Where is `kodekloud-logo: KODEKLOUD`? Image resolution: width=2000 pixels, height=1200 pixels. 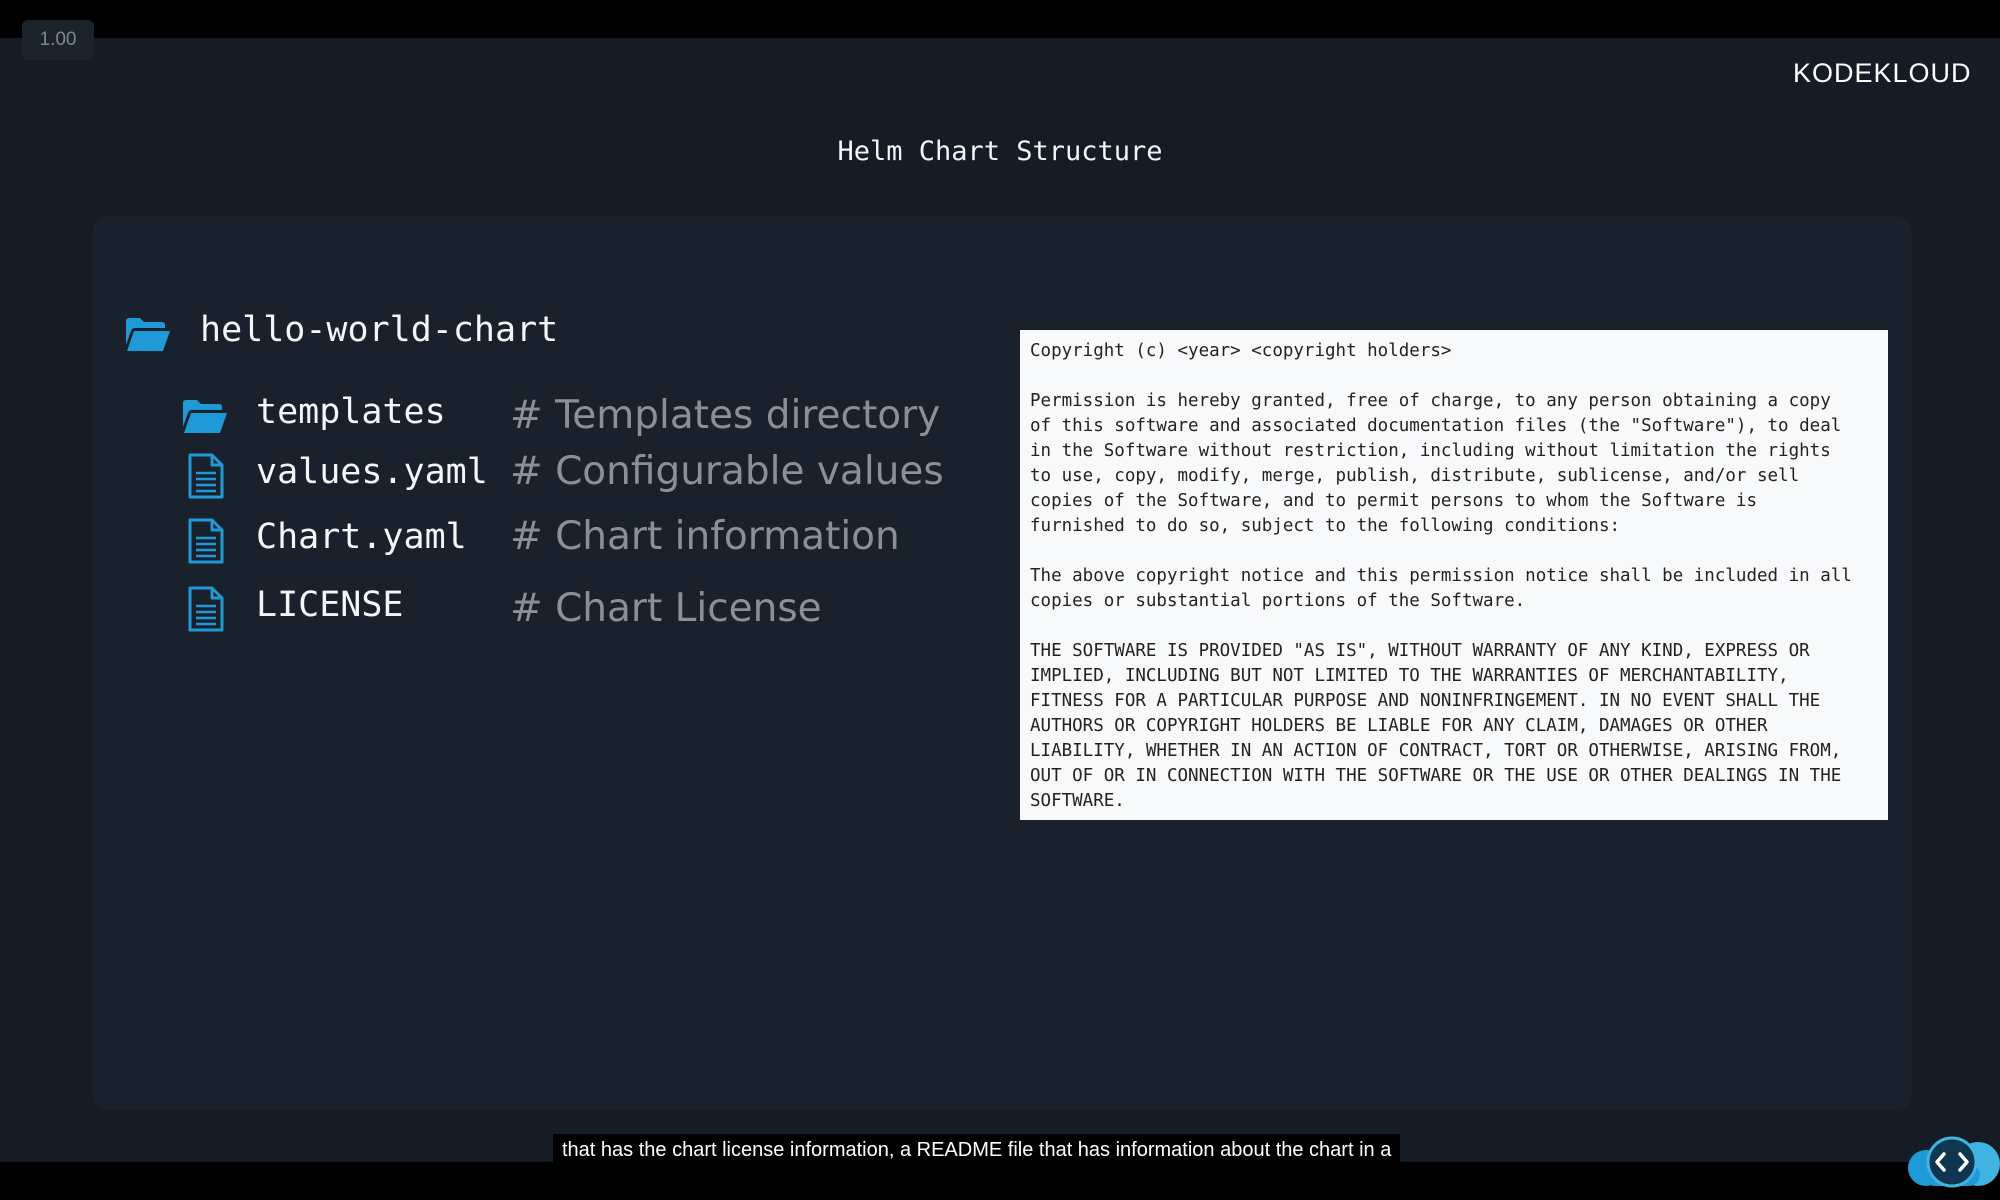 kodekloud-logo: KODEKLOUD is located at coordinates (1882, 73).